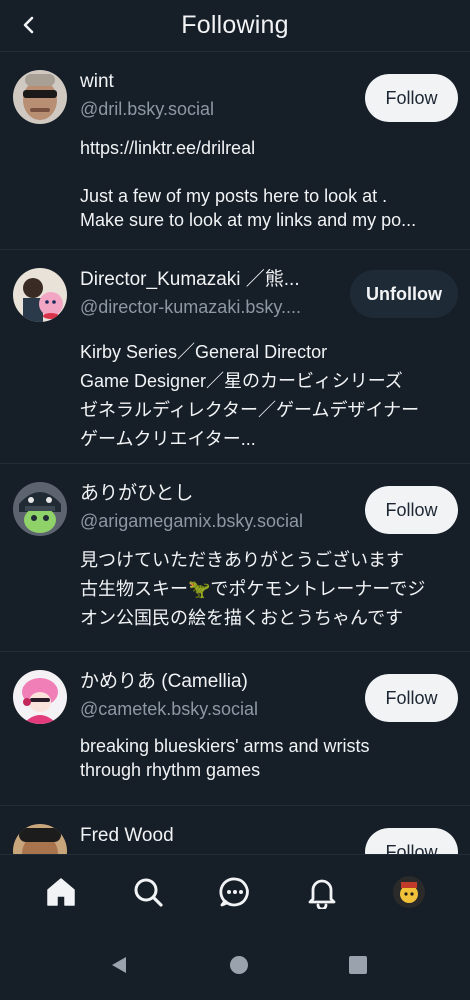  I want to click on profile-avatar, so click(408, 891).